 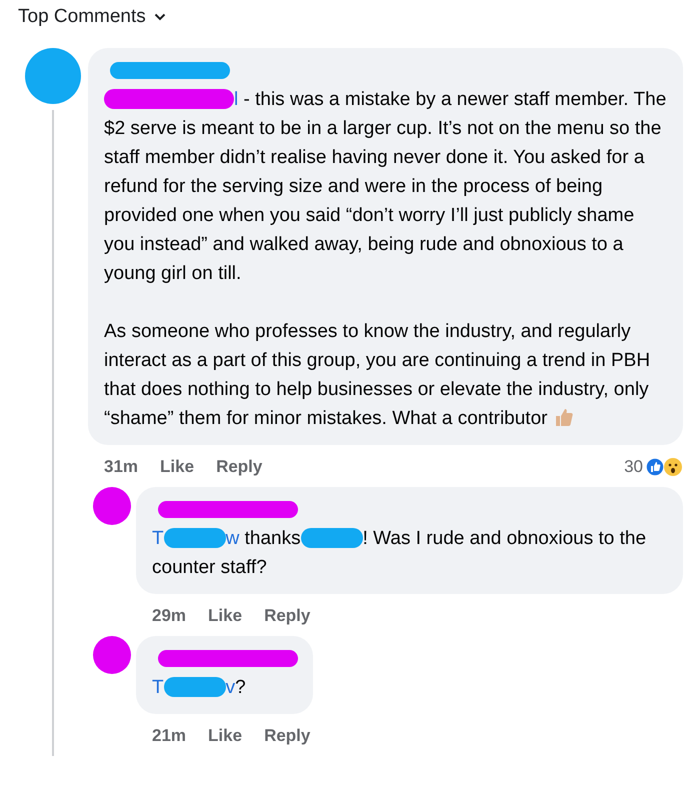 I want to click on comment-time: 29m, so click(x=169, y=616).